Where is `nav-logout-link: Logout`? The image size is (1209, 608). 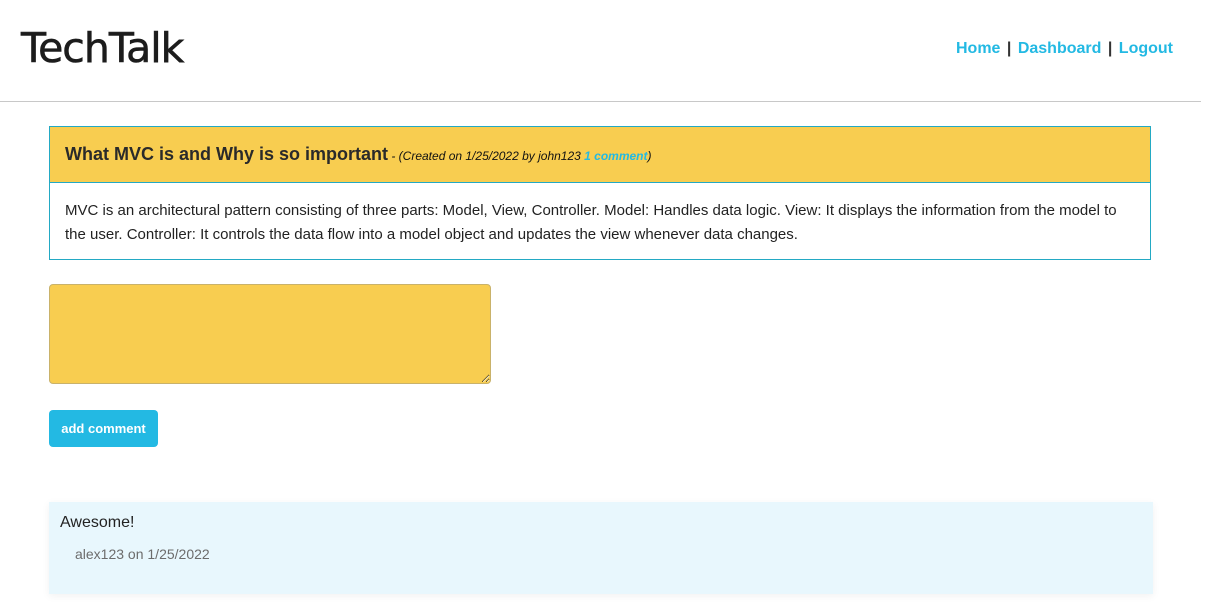 nav-logout-link: Logout is located at coordinates (1146, 48).